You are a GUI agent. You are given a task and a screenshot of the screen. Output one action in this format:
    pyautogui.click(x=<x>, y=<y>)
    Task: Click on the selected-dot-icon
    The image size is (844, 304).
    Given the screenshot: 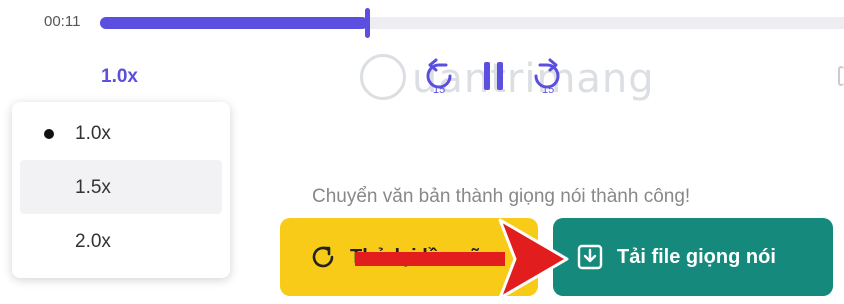 What is the action you would take?
    pyautogui.click(x=49, y=134)
    